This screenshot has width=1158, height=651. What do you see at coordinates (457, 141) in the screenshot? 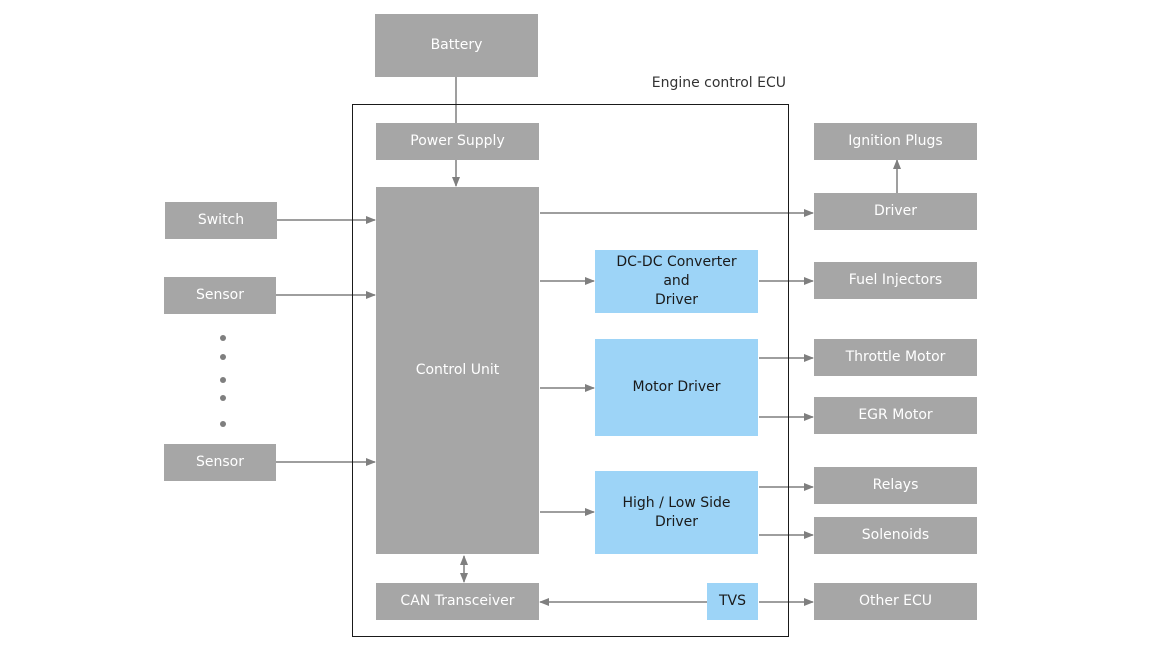
I see `power-supply-block: Power Supply` at bounding box center [457, 141].